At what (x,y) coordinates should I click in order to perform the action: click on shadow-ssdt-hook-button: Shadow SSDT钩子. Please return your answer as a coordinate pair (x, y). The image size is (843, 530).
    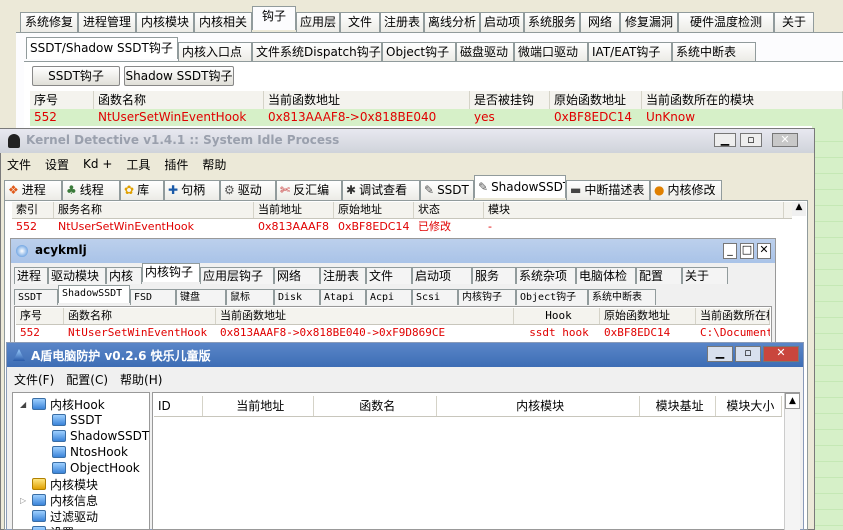
    Looking at the image, I should click on (179, 76).